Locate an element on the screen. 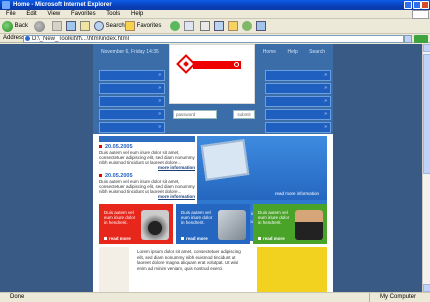  address-input: D:\_New_Toolkit\ff\...\html\index.html is located at coordinates (213, 39).